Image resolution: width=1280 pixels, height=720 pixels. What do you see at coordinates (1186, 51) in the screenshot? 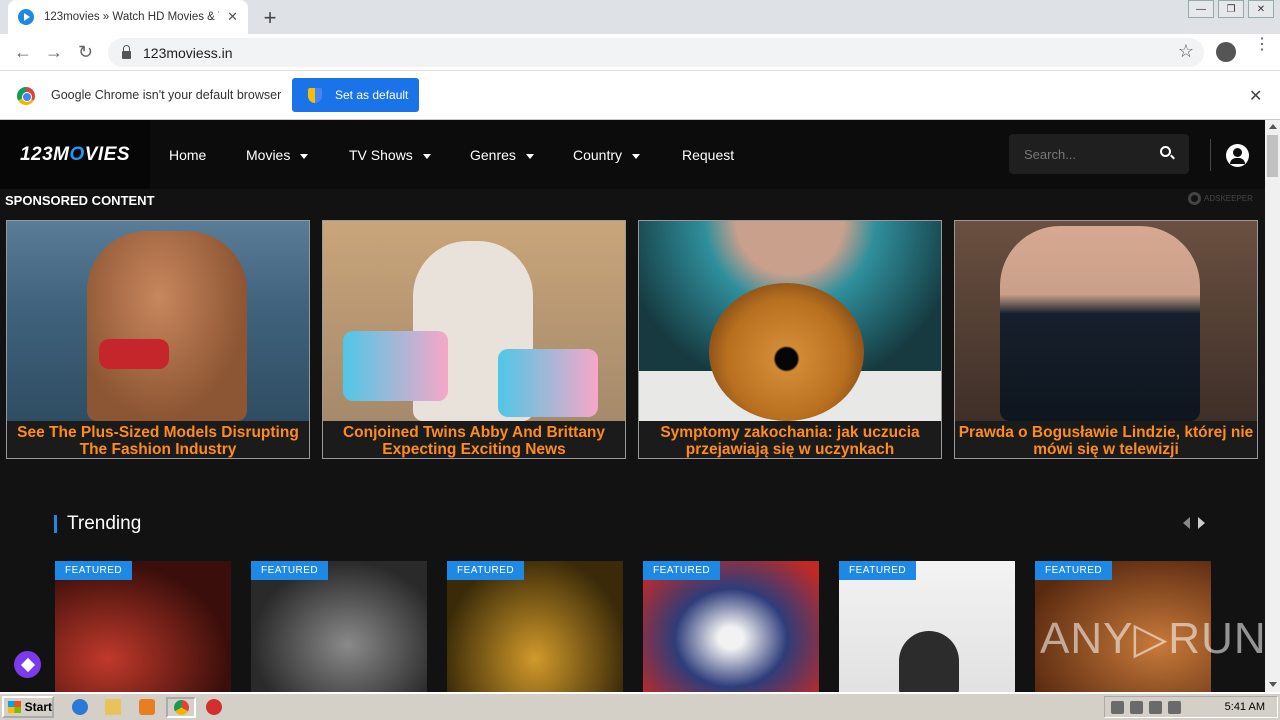
I see `bookmark-star-icon: ☆` at bounding box center [1186, 51].